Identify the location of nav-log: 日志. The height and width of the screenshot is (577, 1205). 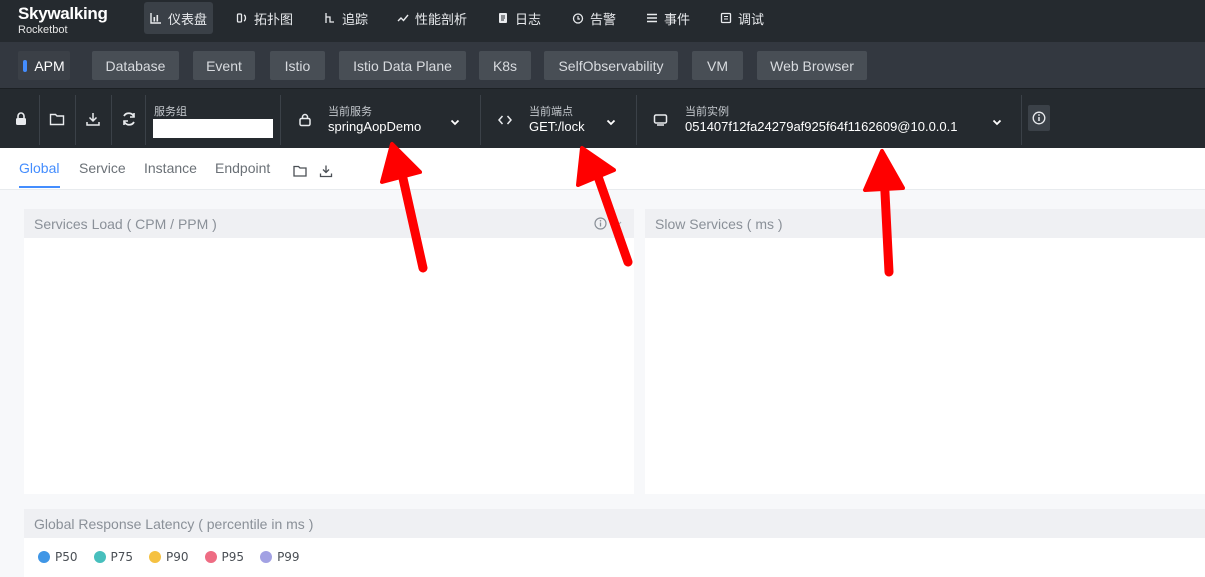
(519, 18).